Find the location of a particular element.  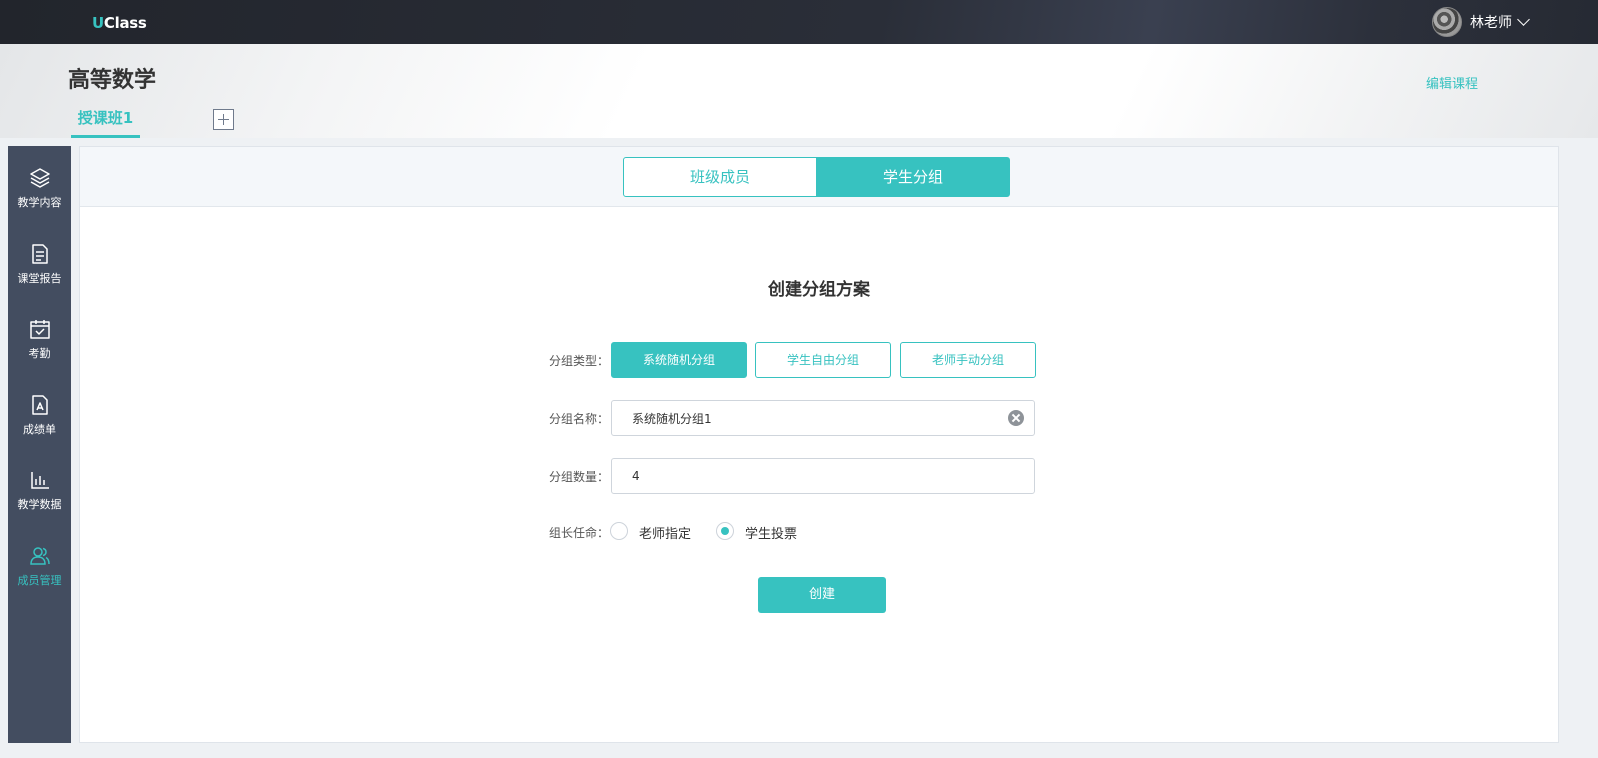

radio-student-vote is located at coordinates (725, 531).